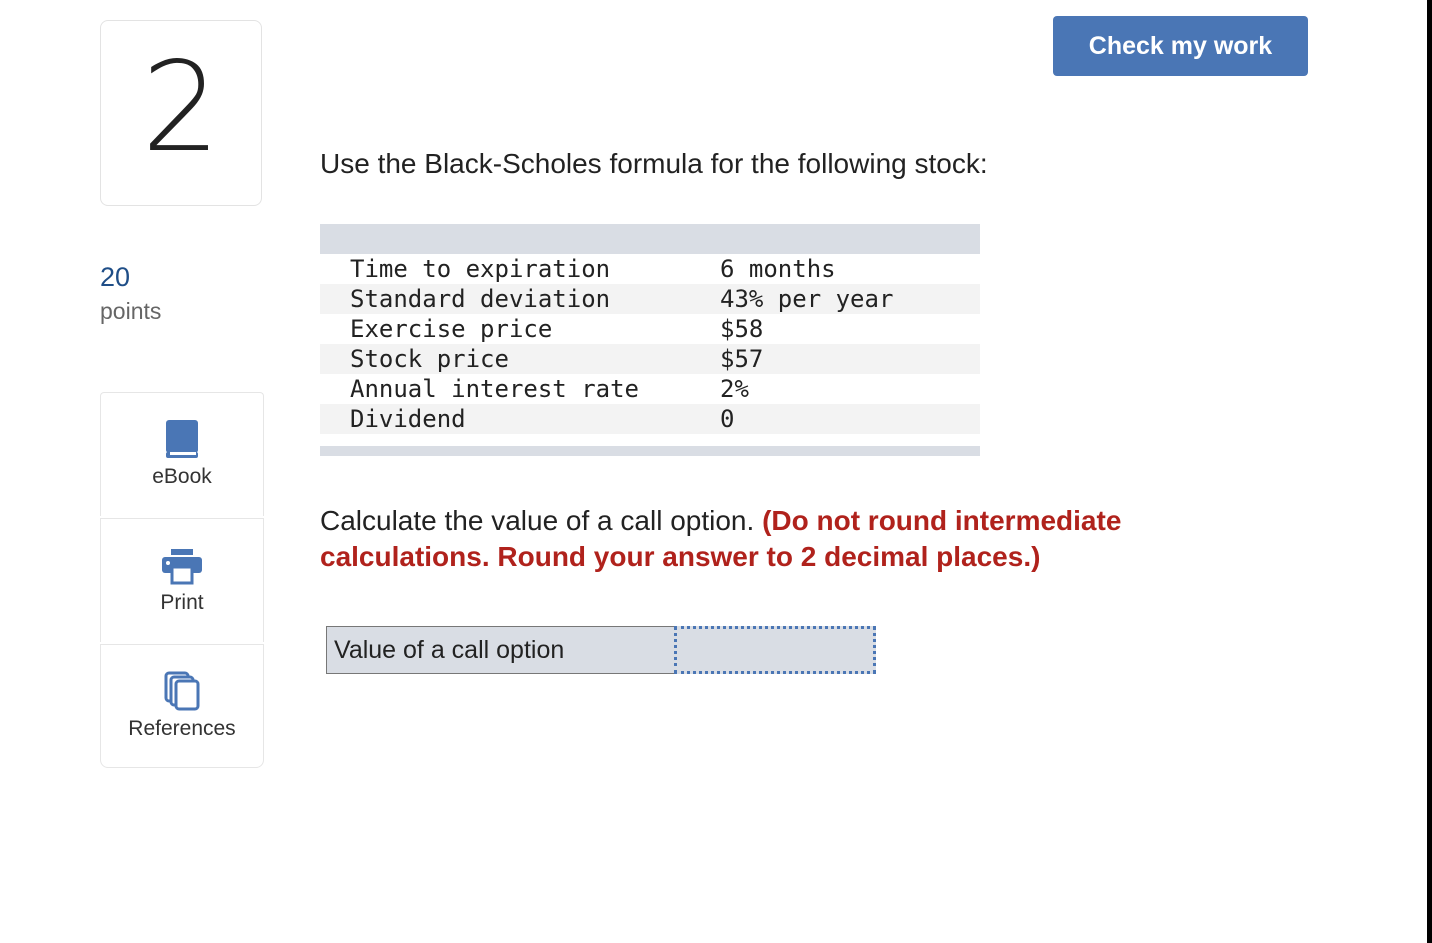 The height and width of the screenshot is (943, 1432). What do you see at coordinates (451, 329) in the screenshot?
I see `table-row-label: Exercise price` at bounding box center [451, 329].